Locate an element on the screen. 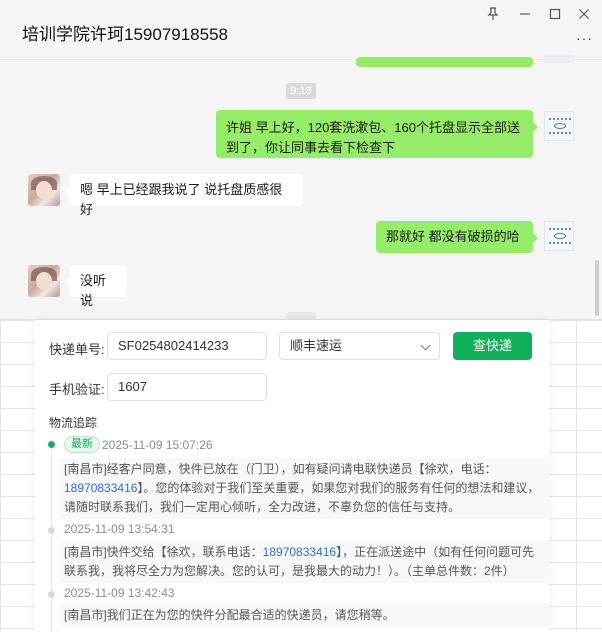  tracking-number-input: SF0254802414233 is located at coordinates (187, 346).